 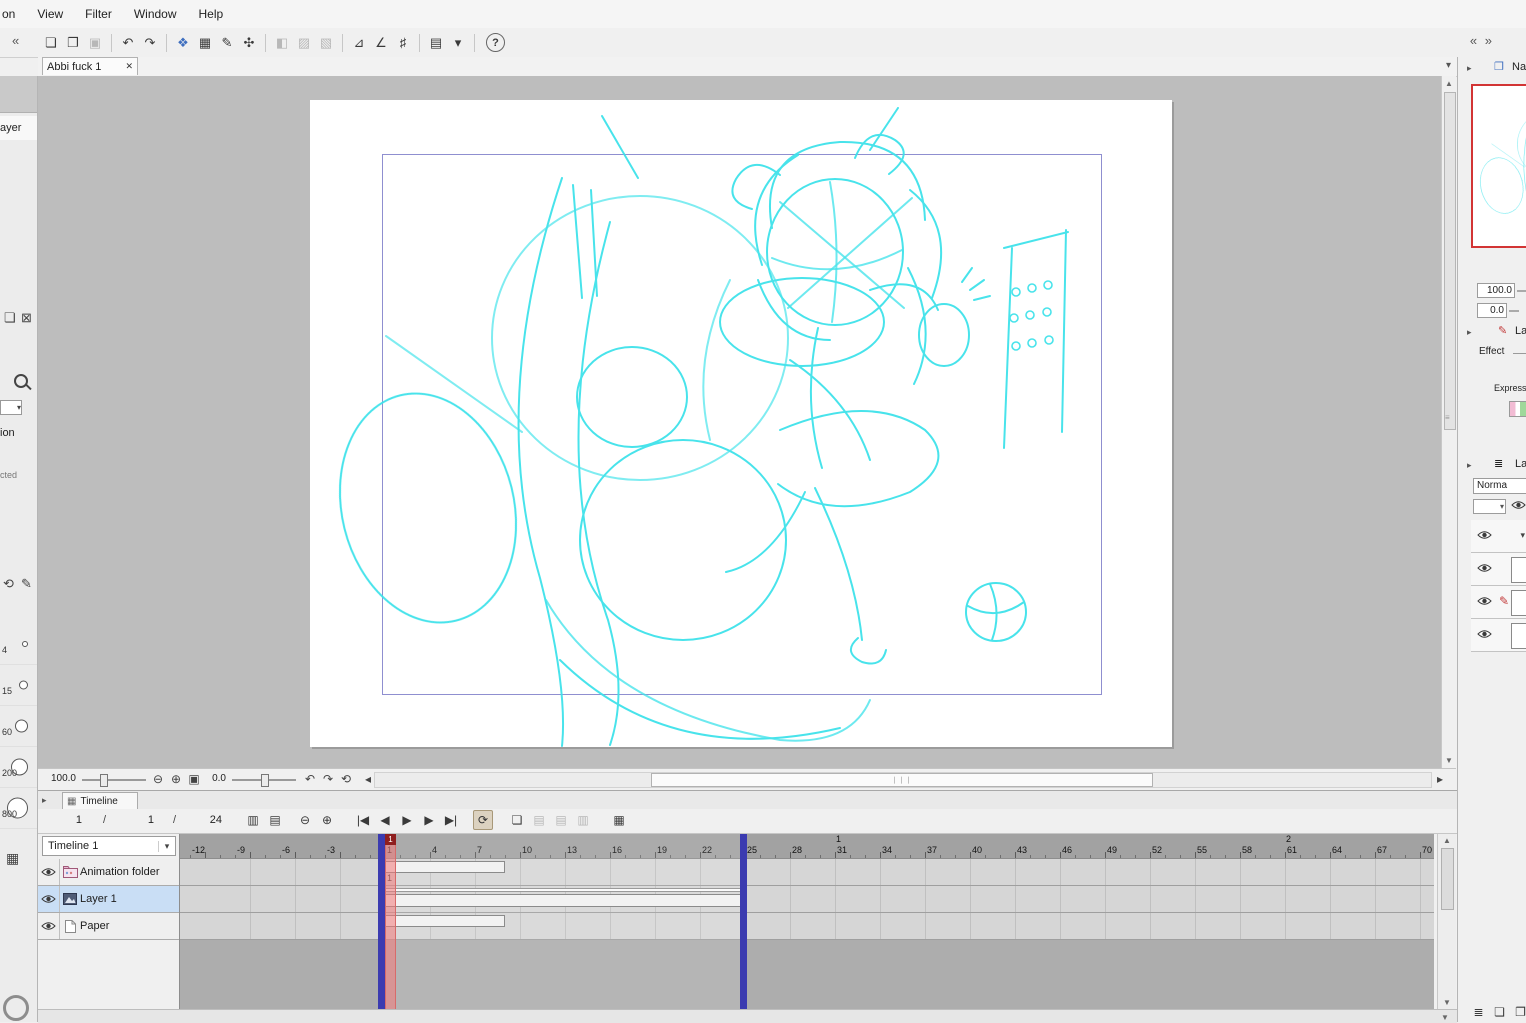 I want to click on rotation-slider, so click(x=264, y=780).